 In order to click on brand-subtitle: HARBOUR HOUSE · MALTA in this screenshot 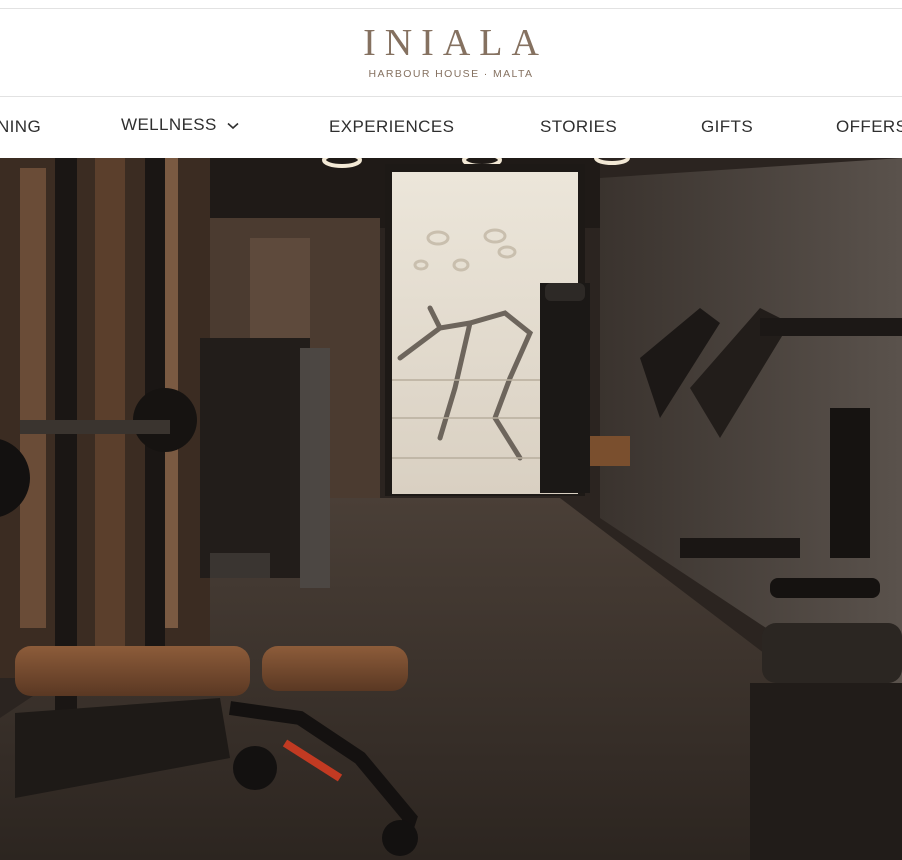, I will do `click(451, 74)`.